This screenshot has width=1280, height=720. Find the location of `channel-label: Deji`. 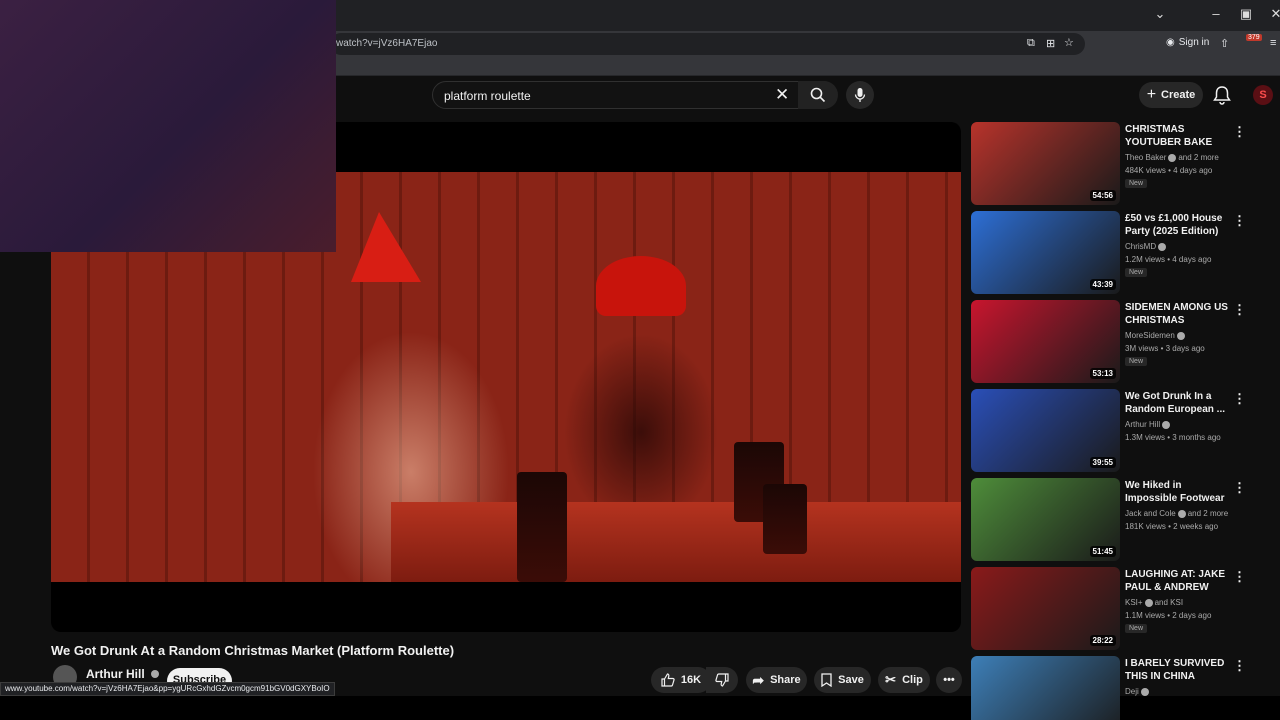

channel-label: Deji is located at coordinates (1132, 691).